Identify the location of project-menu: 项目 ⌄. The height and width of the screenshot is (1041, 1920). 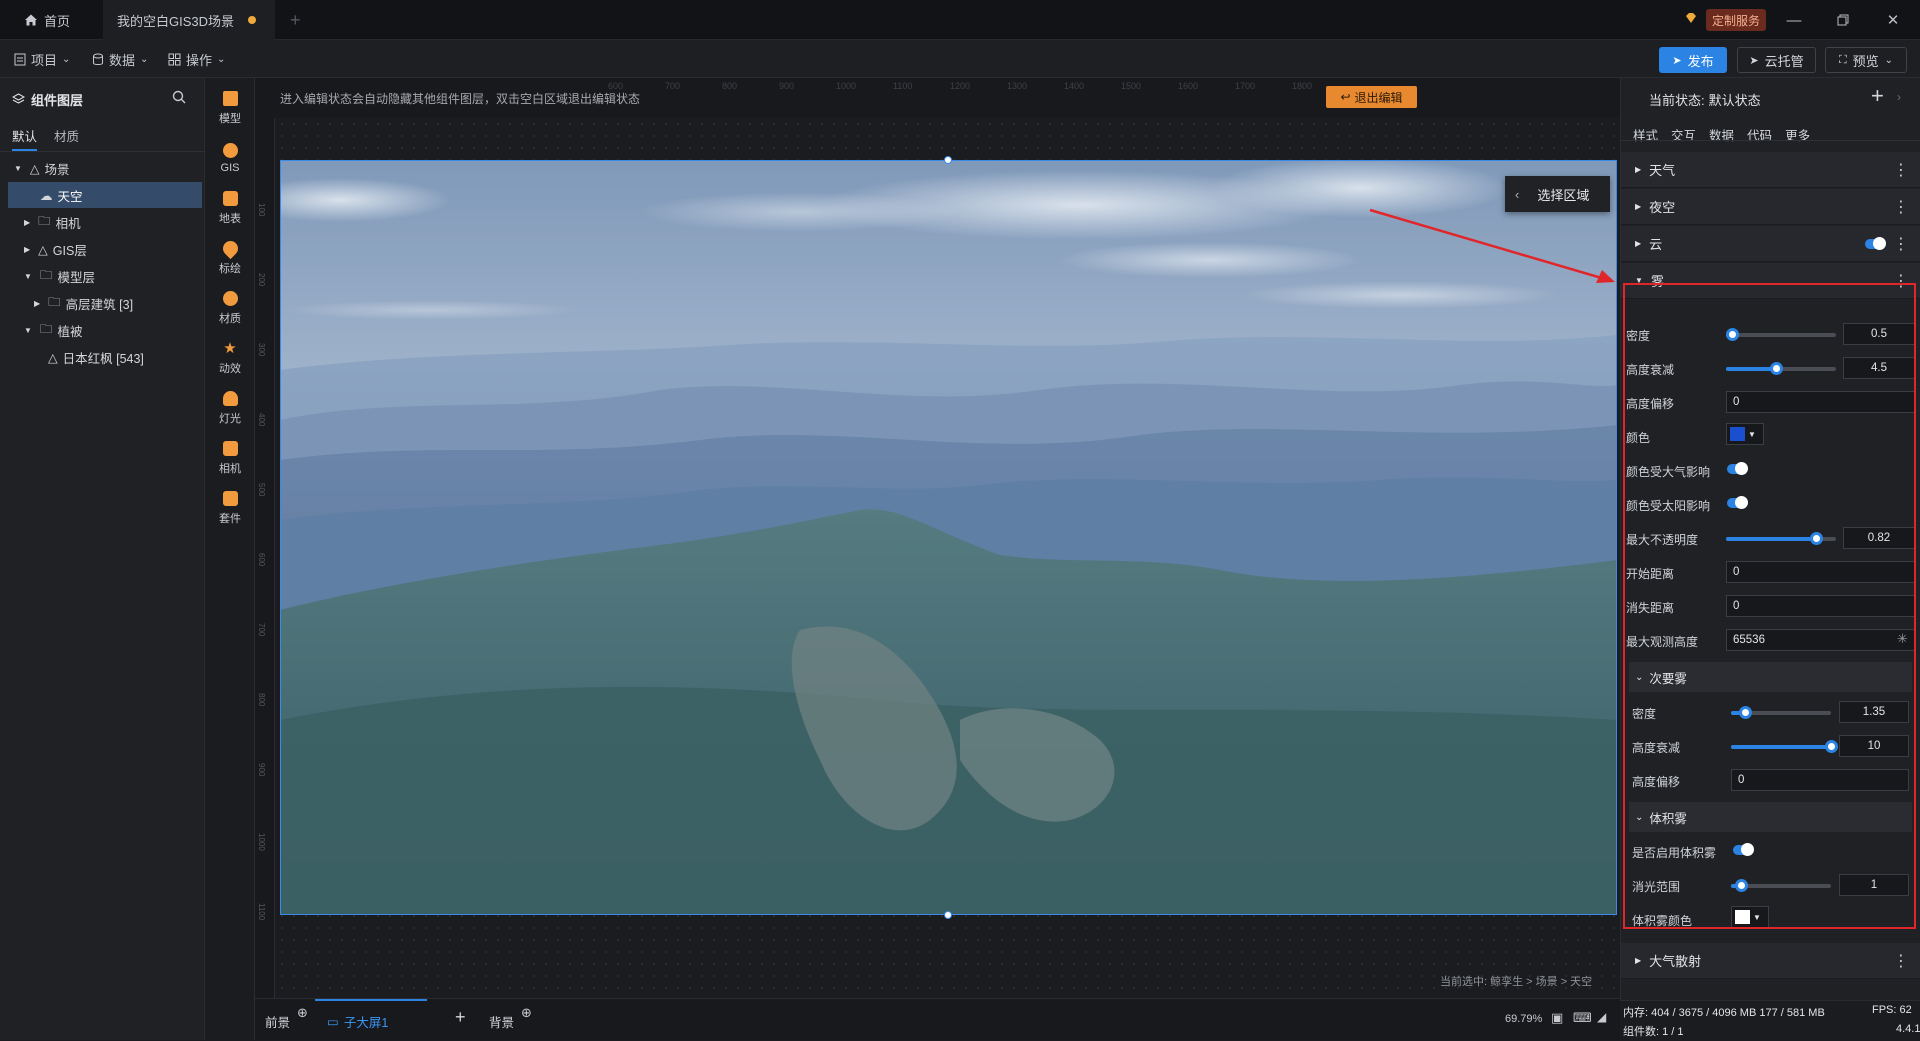
(42, 59).